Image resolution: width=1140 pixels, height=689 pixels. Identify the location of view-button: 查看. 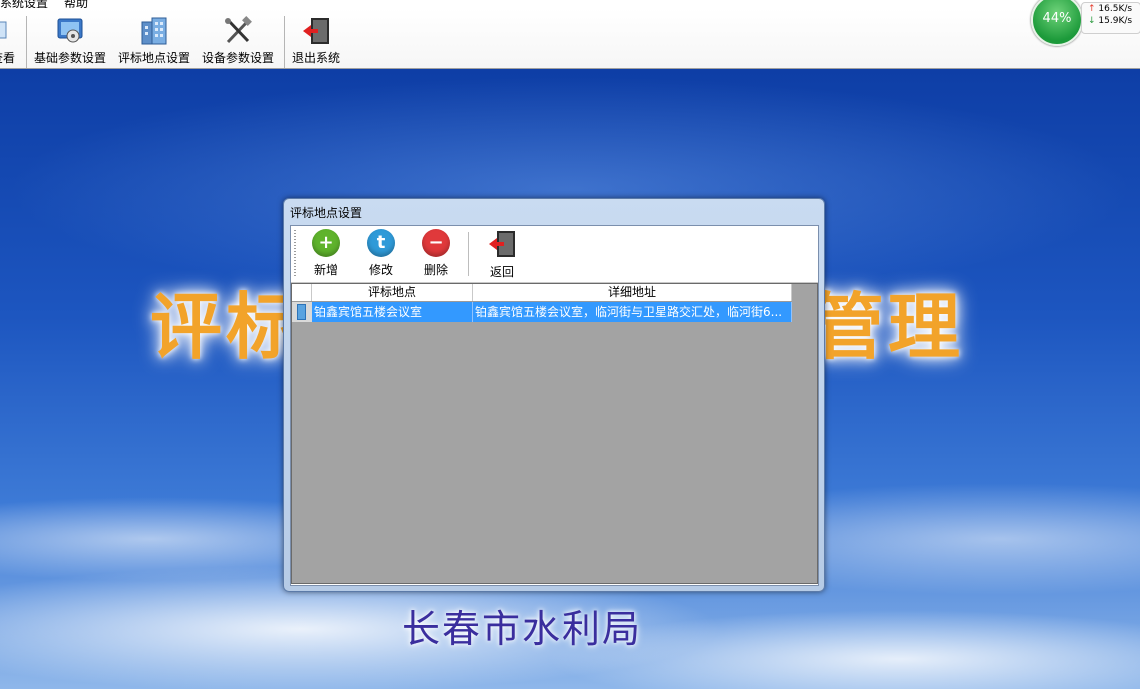
(10, 37).